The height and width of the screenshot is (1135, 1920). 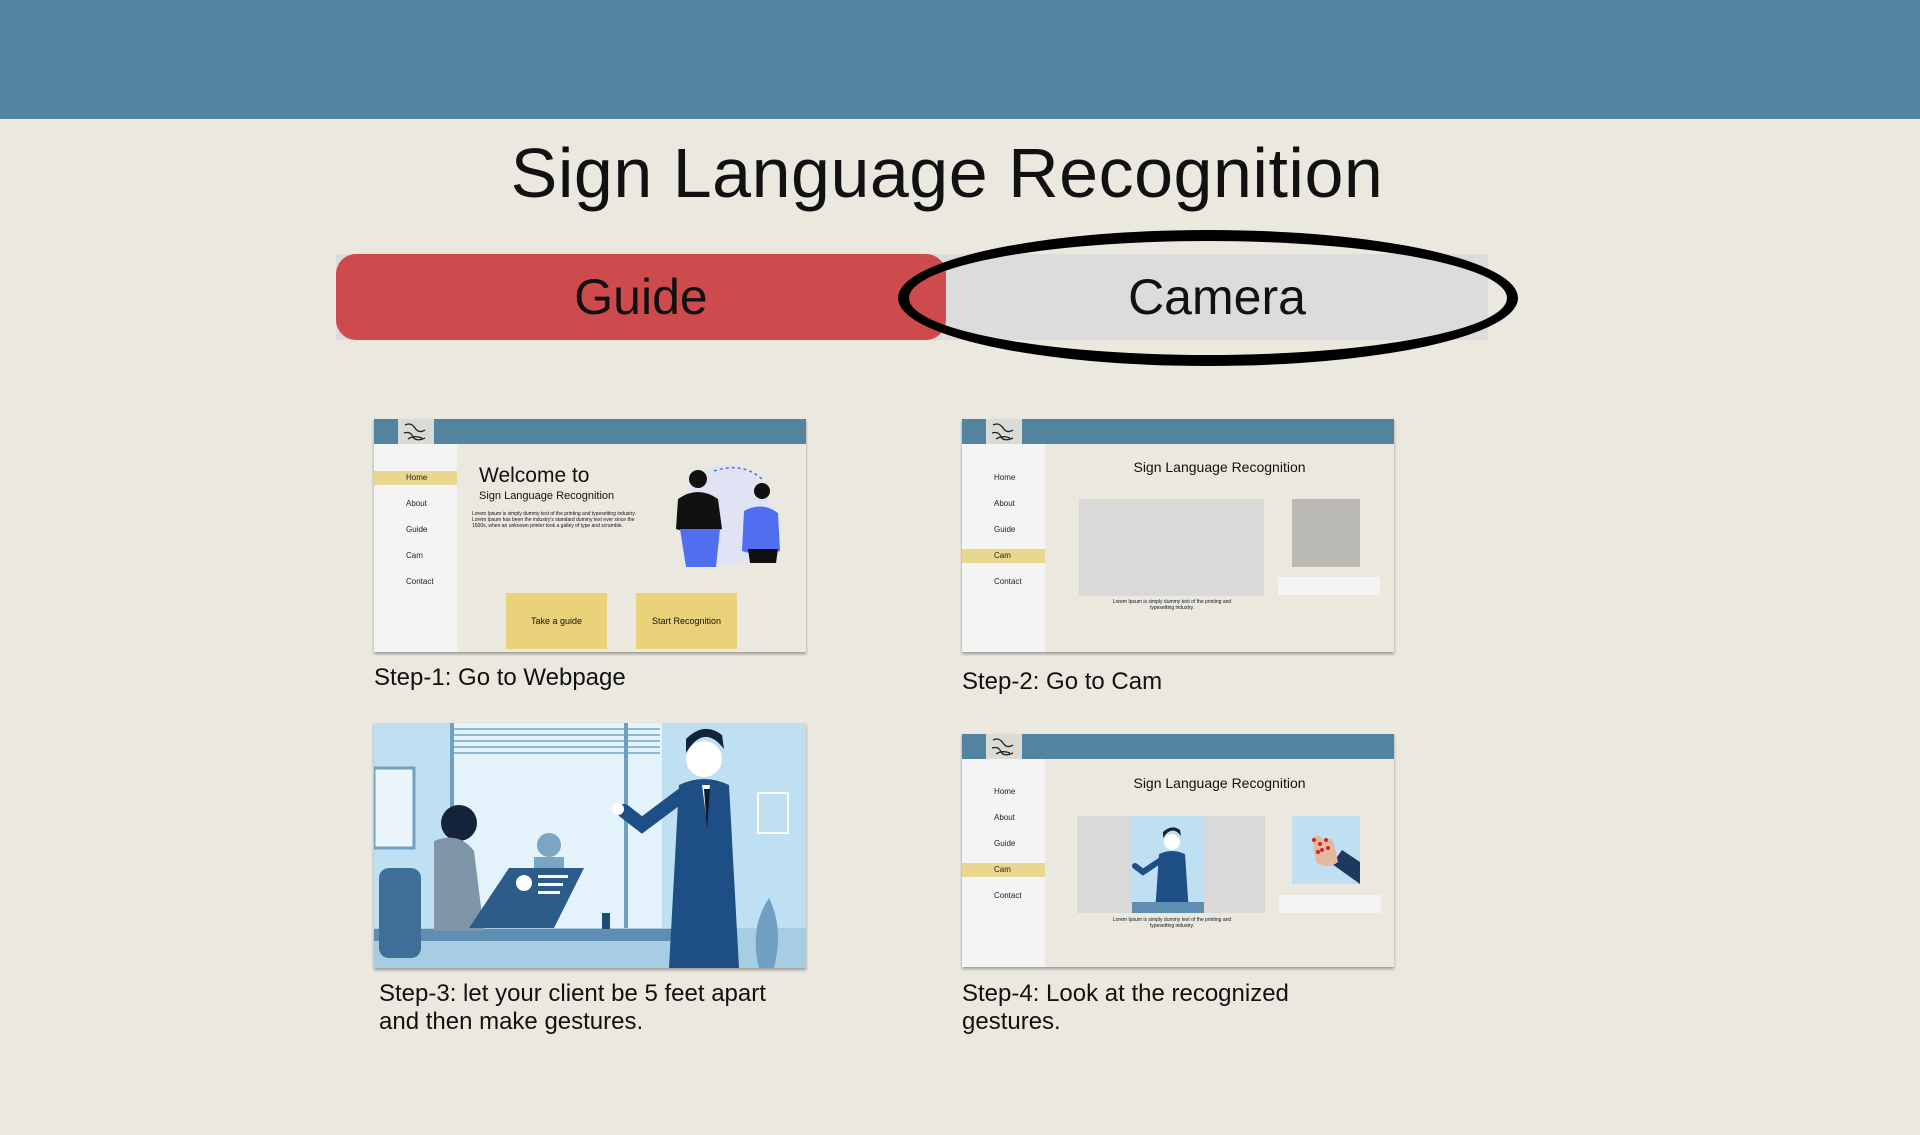 I want to click on tab-bar: Guide Camera, so click(x=912, y=297).